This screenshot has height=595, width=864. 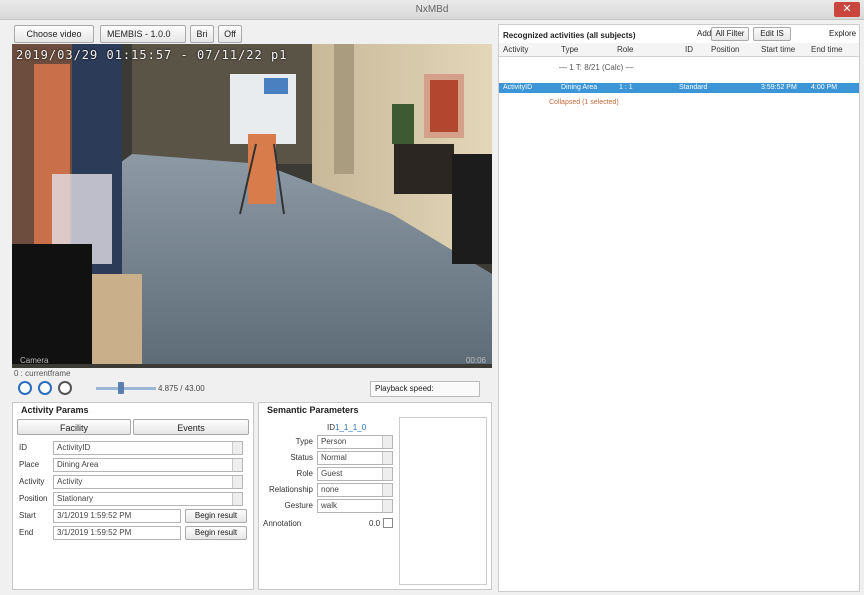 I want to click on video-corner-right: 00:06, so click(x=475, y=360).